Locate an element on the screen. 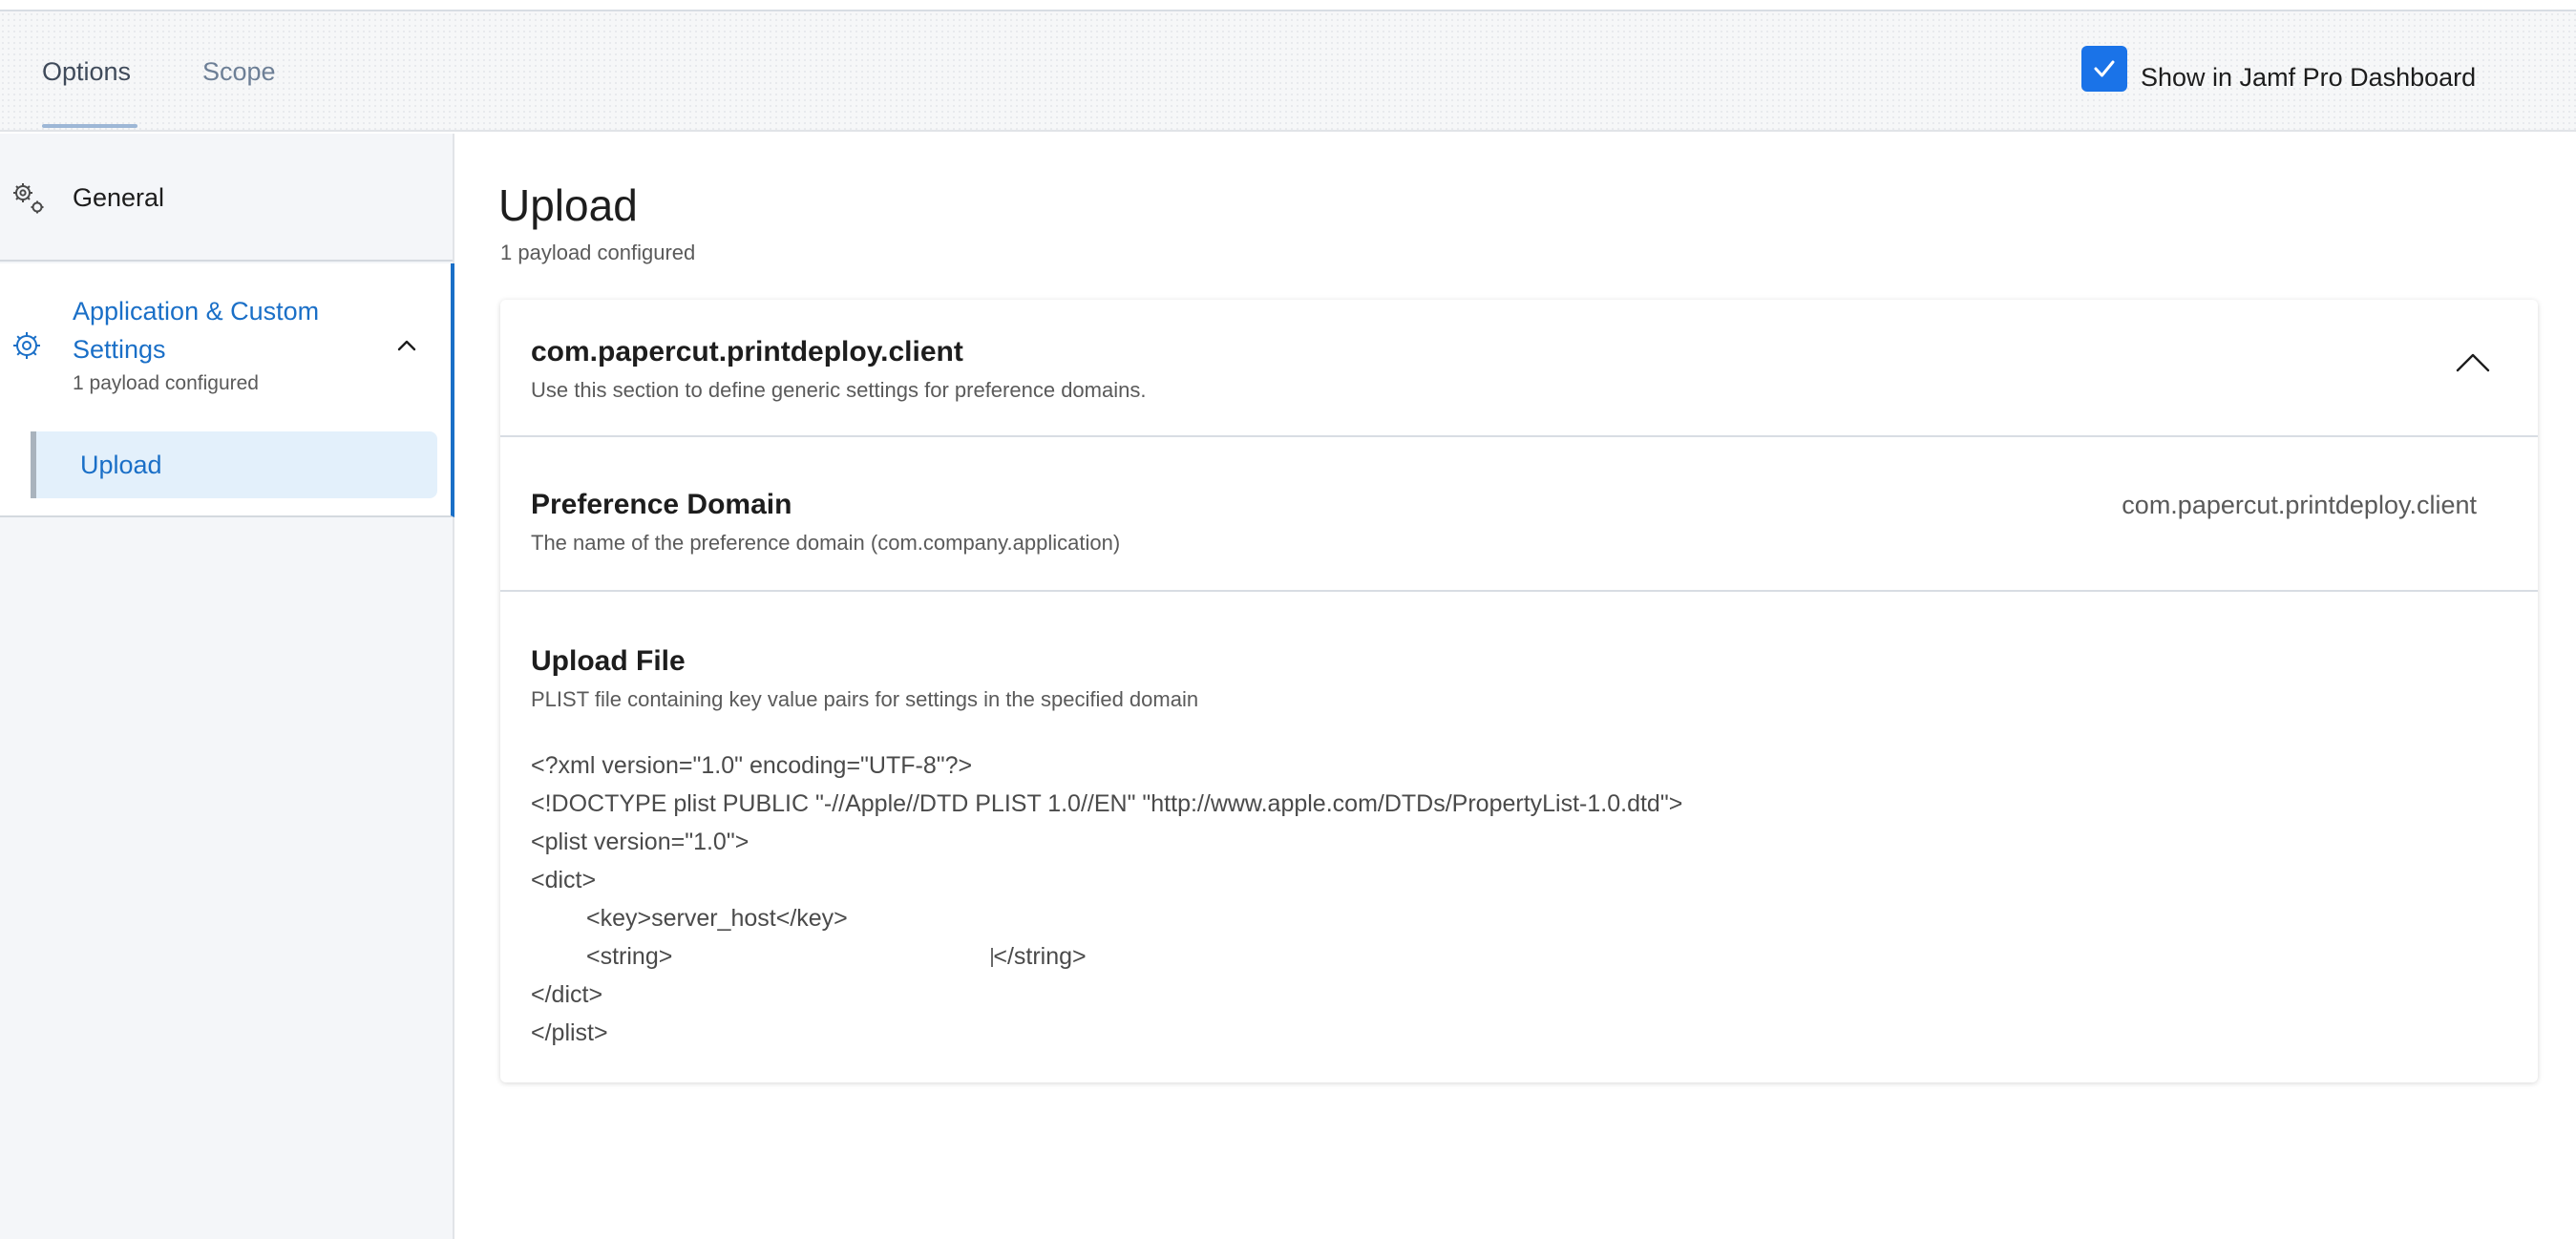 The height and width of the screenshot is (1239, 2576). plist-string-open: <string> is located at coordinates (629, 957).